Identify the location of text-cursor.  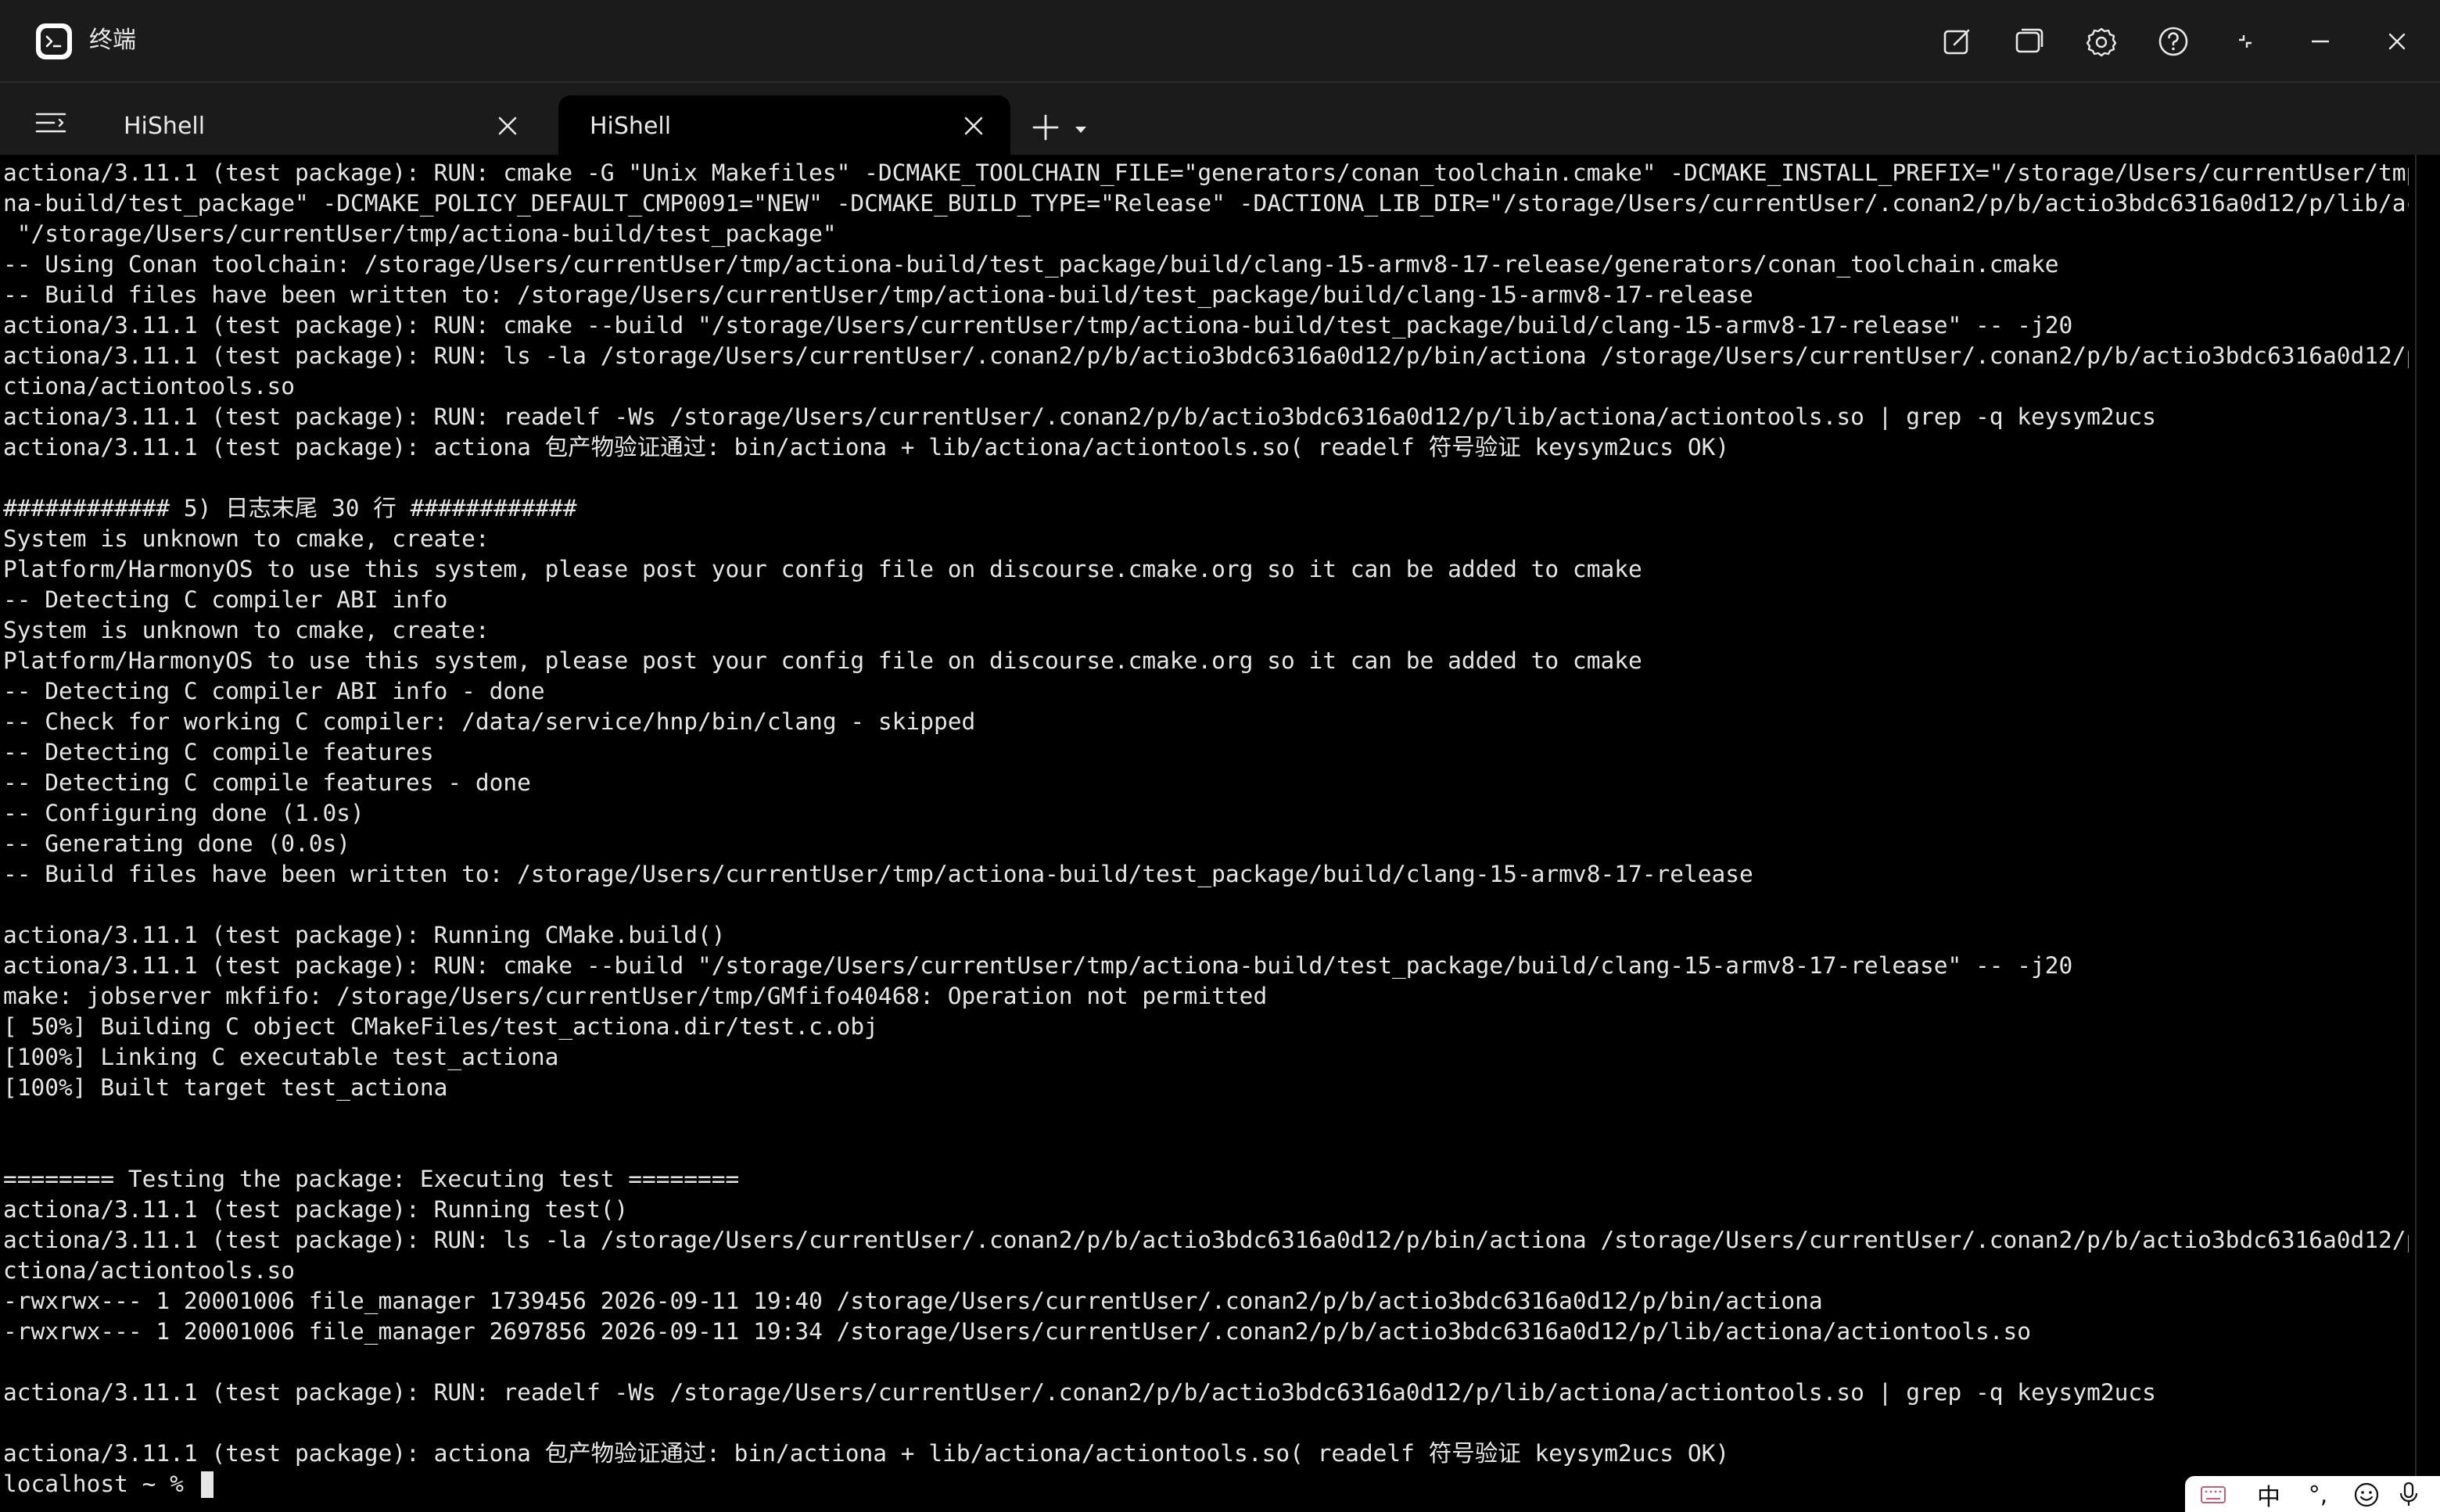
(207, 1485).